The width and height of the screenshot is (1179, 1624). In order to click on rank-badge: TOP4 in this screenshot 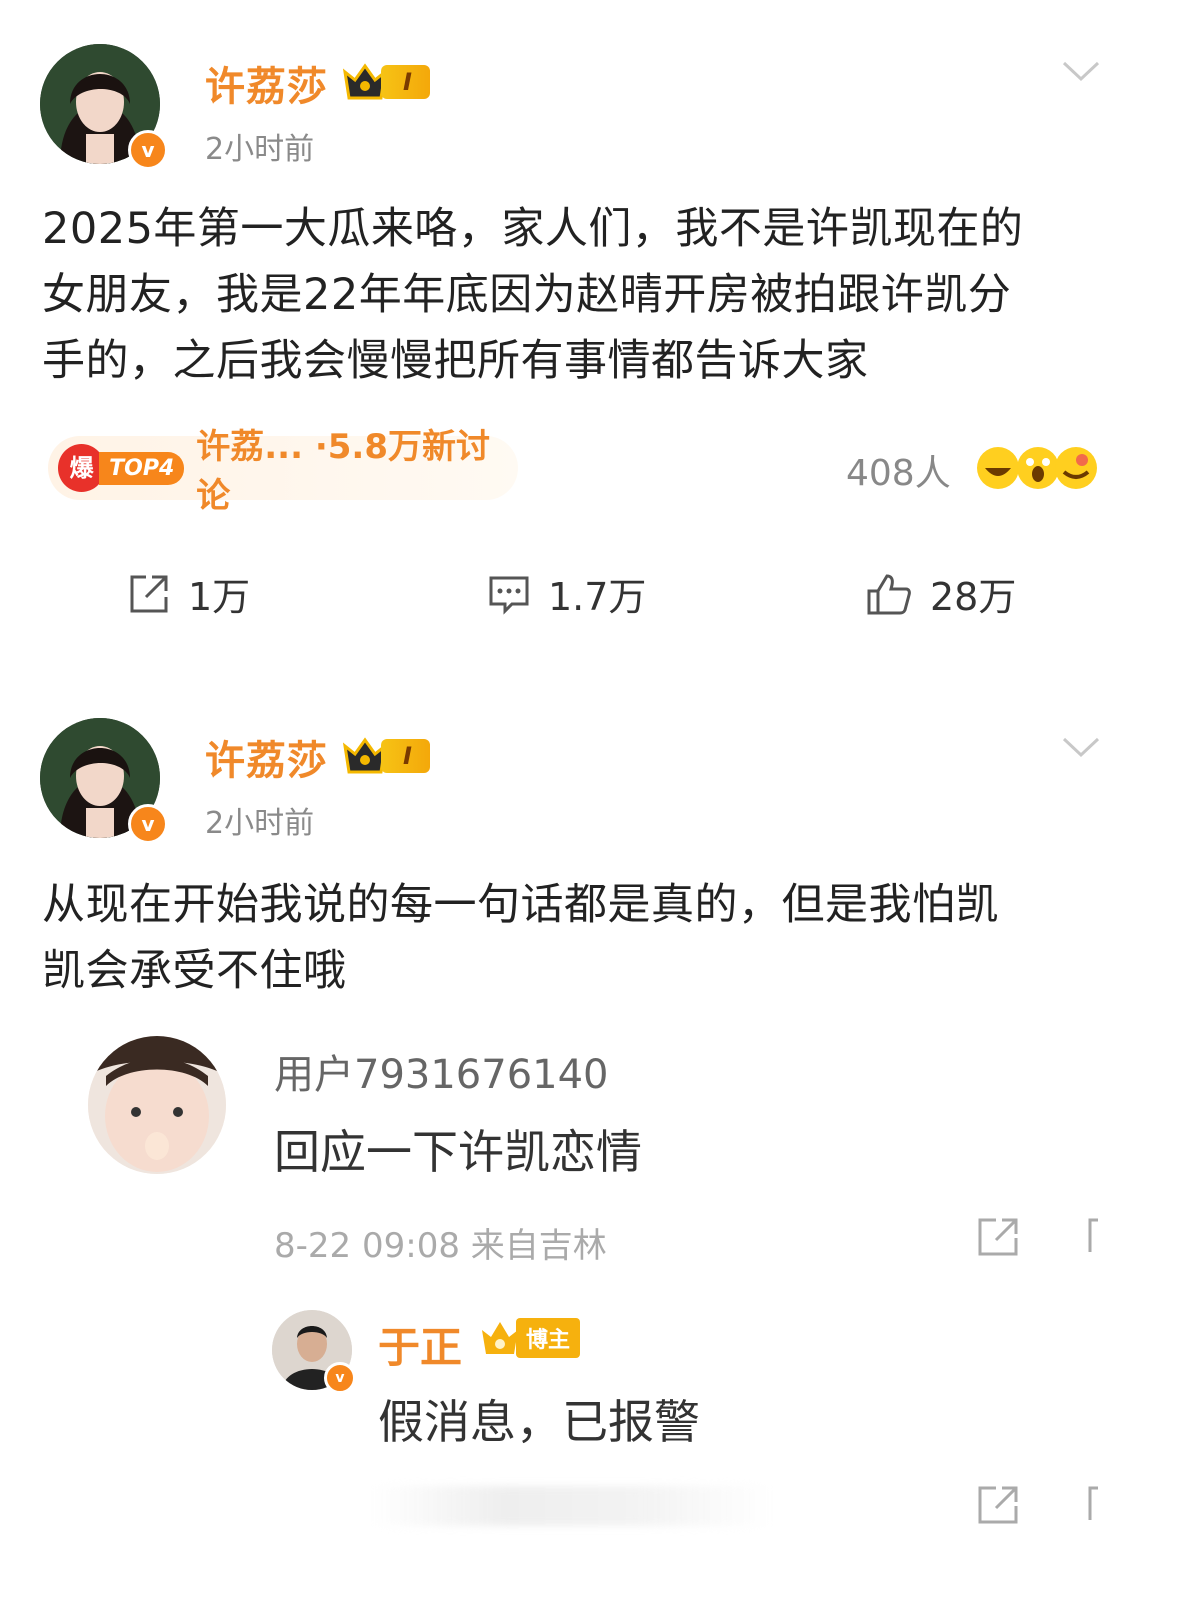, I will do `click(142, 468)`.